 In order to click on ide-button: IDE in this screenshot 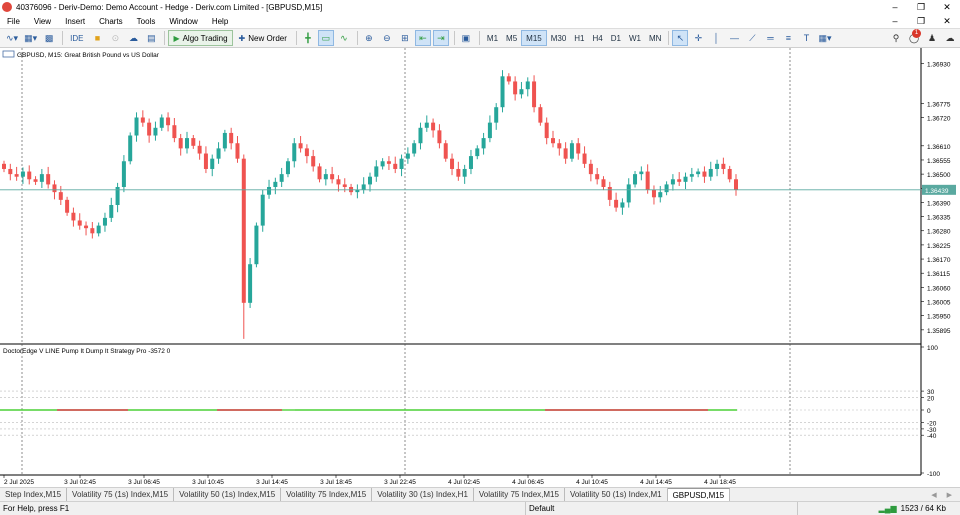, I will do `click(76, 38)`.